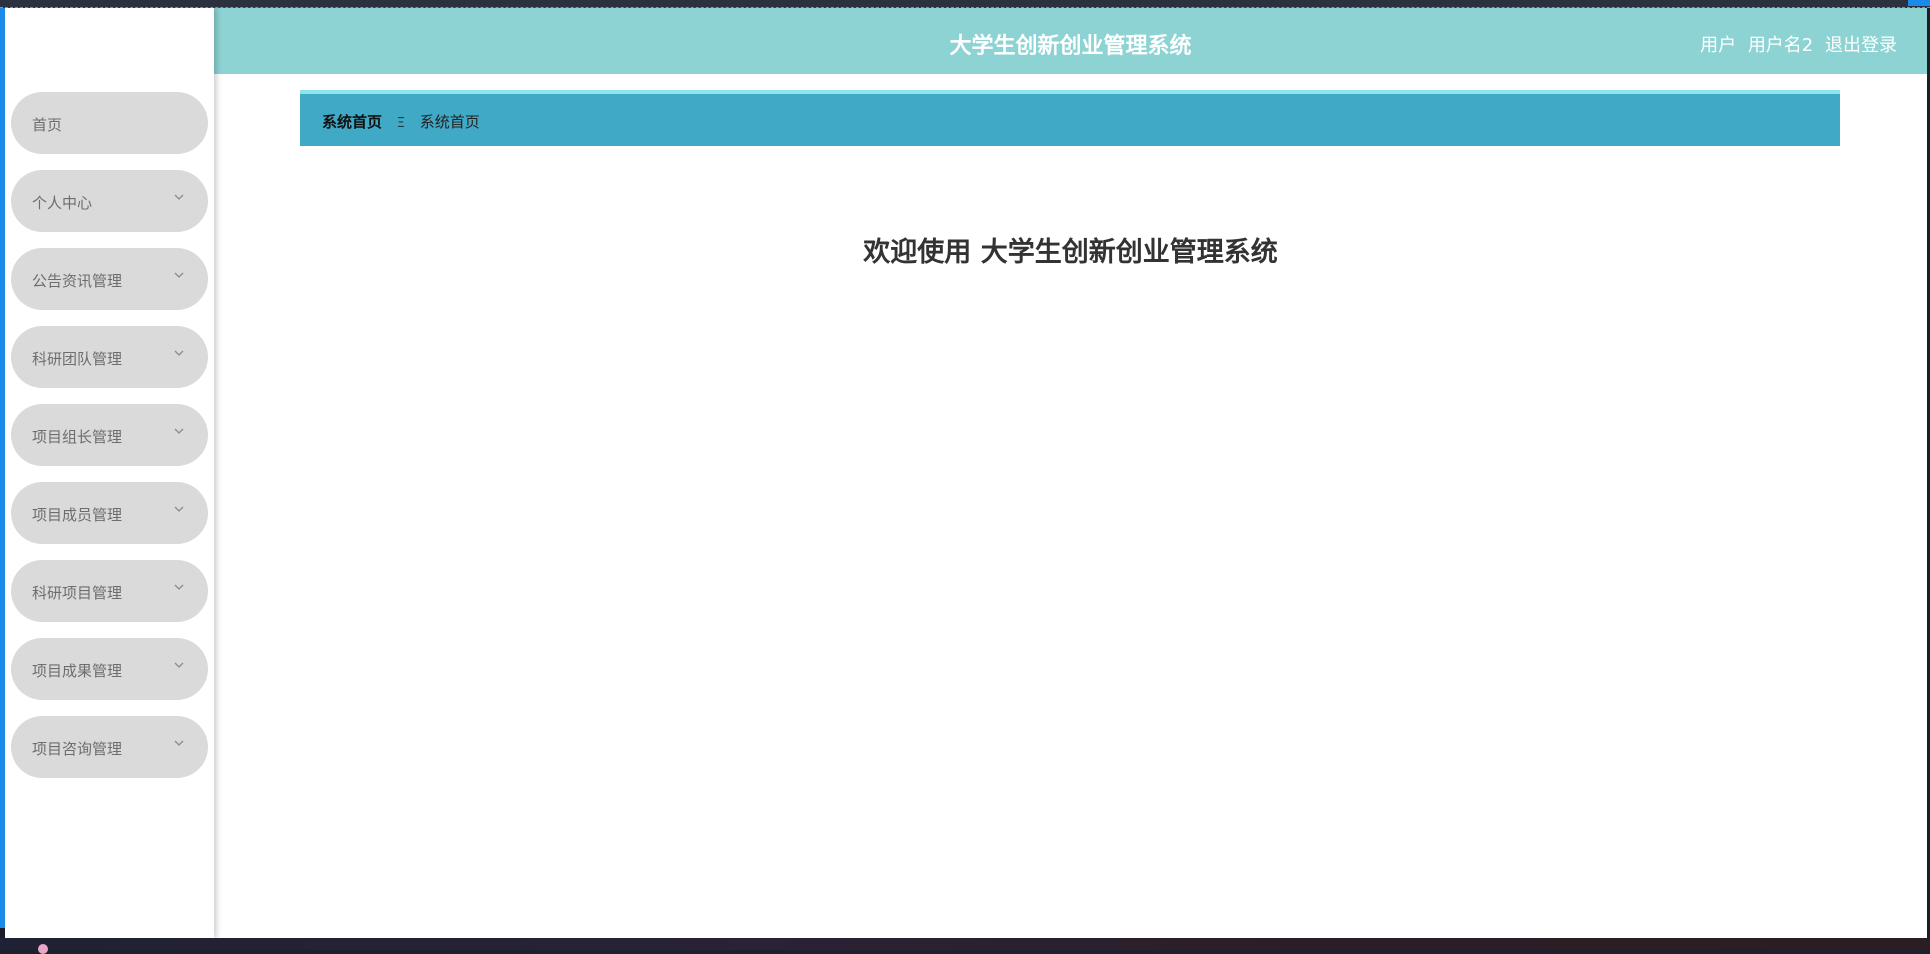 The height and width of the screenshot is (954, 1930). I want to click on sidebar-item-label: 项目咨询管理, so click(77, 749).